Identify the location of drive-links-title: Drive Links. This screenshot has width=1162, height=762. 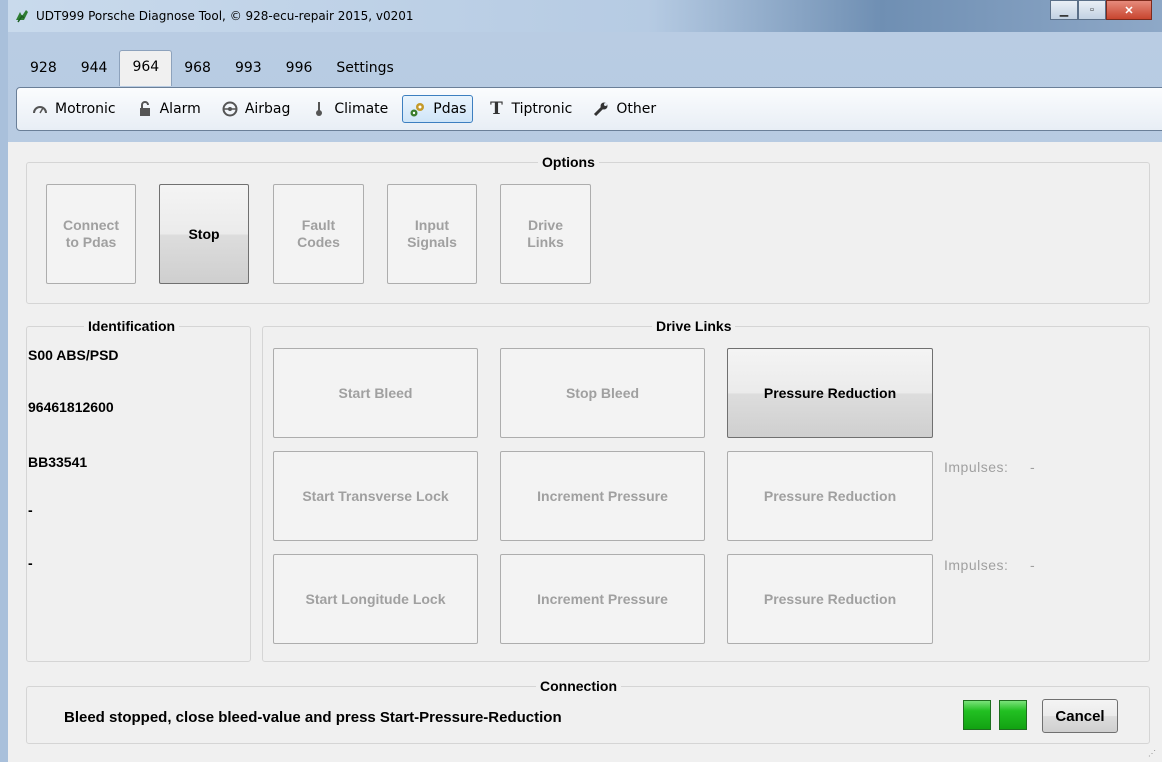
(694, 326).